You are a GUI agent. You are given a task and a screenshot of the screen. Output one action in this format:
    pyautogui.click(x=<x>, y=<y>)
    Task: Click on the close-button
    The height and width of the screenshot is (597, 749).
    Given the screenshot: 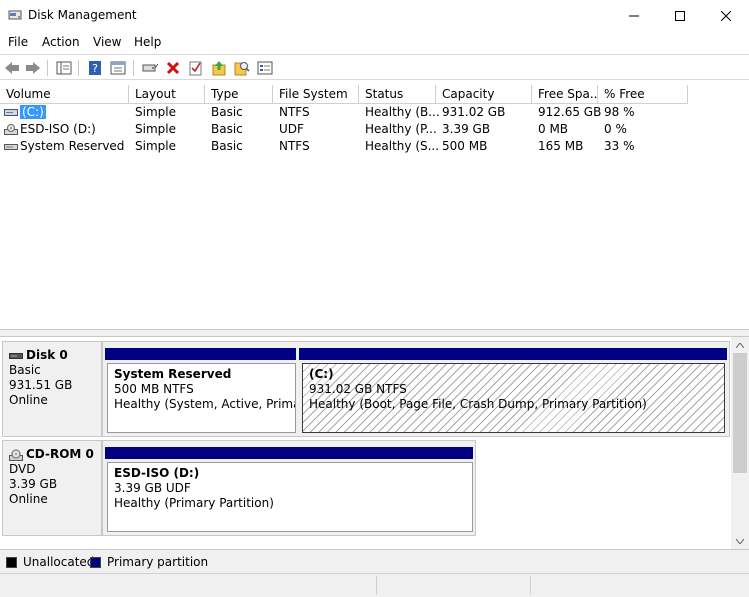 What is the action you would take?
    pyautogui.click(x=726, y=15)
    